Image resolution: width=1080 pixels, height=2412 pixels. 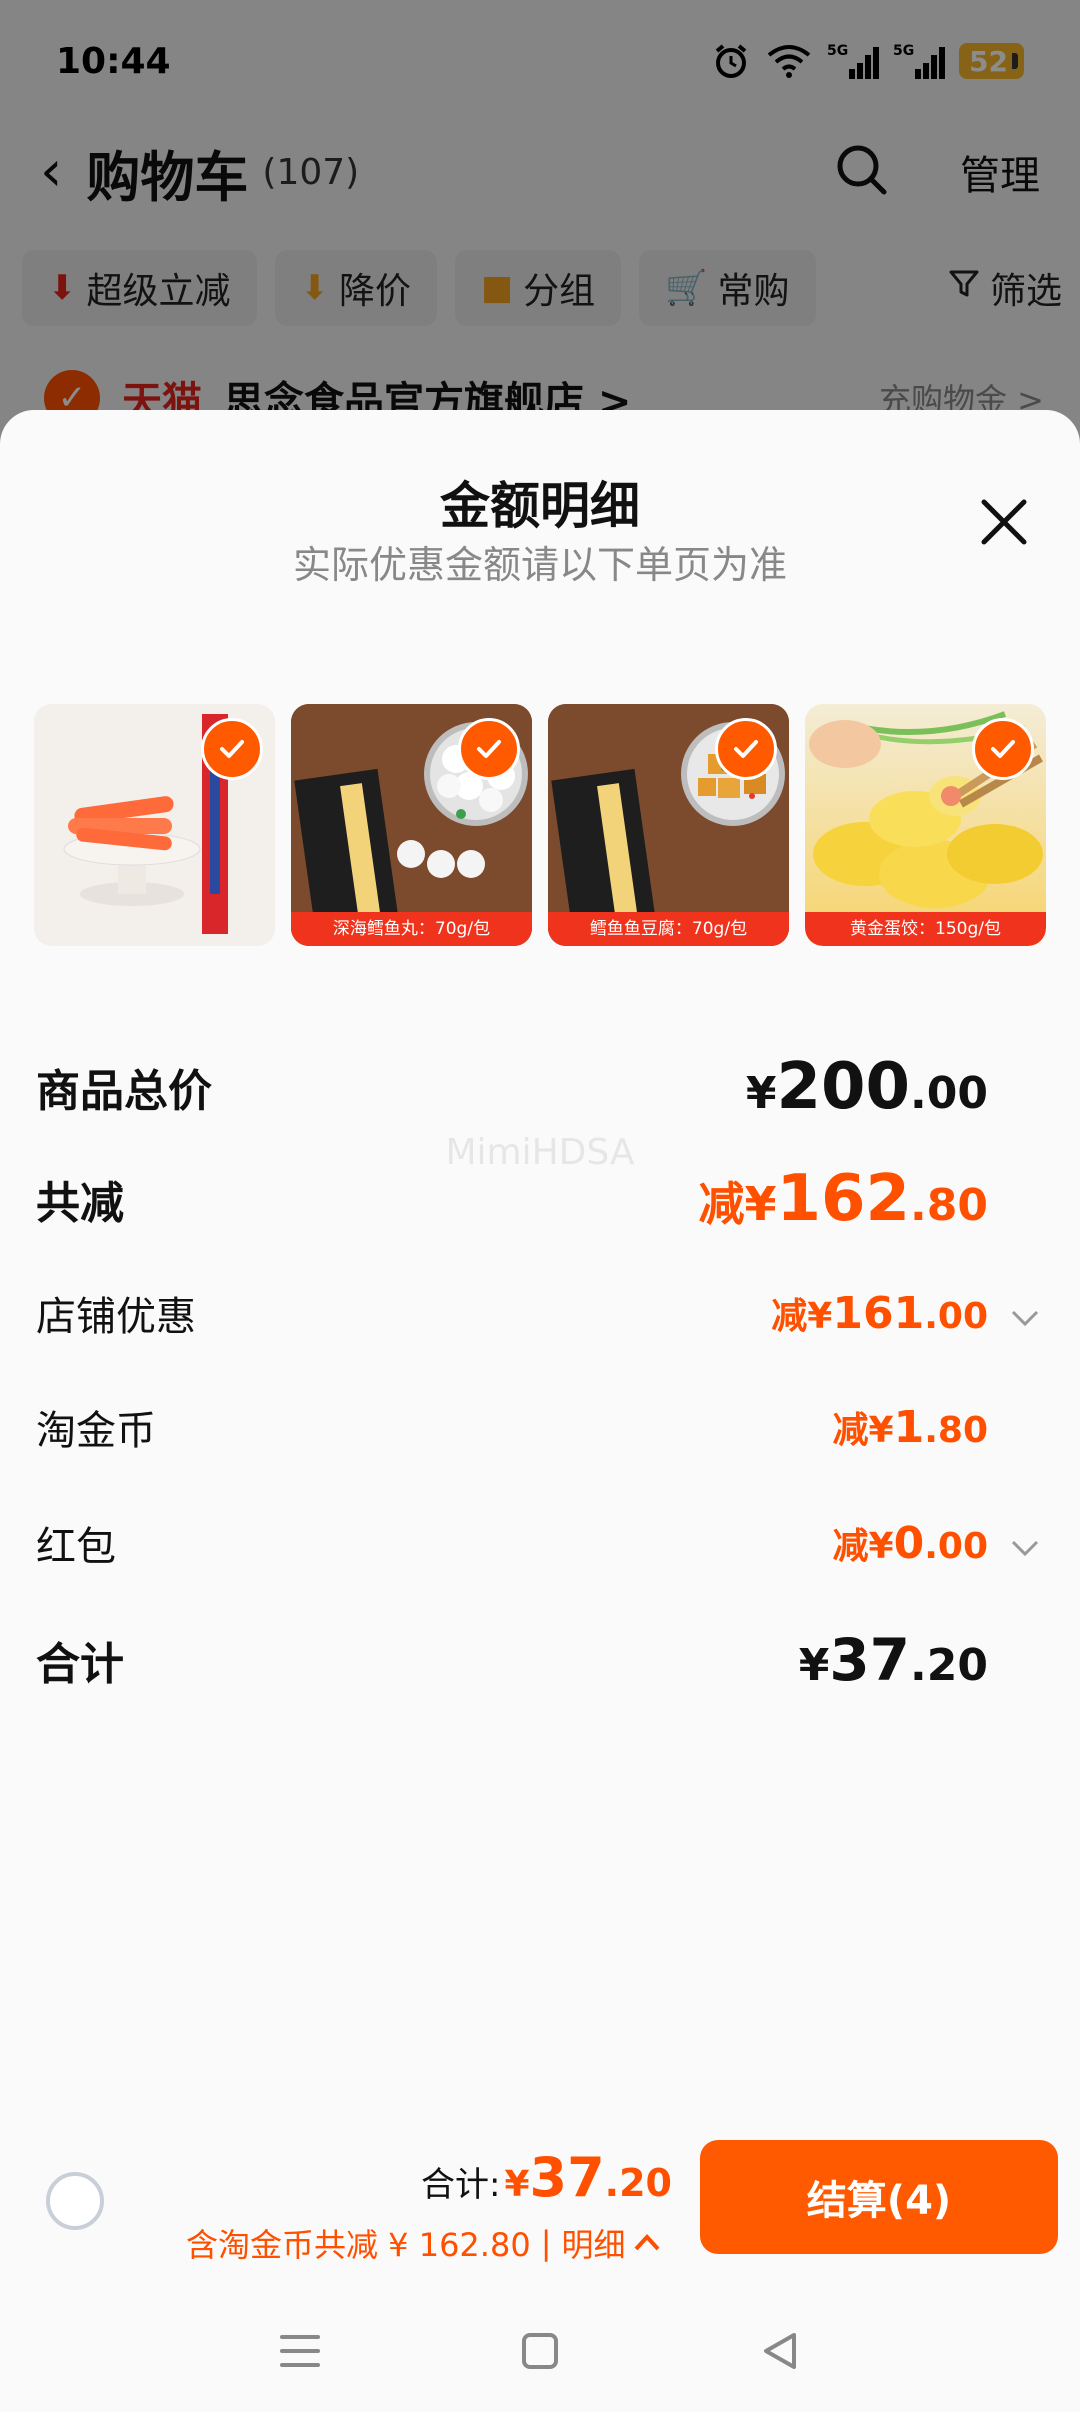 What do you see at coordinates (539, 565) in the screenshot?
I see `sheet-subtitle: 实际优惠金额请以下单页为准` at bounding box center [539, 565].